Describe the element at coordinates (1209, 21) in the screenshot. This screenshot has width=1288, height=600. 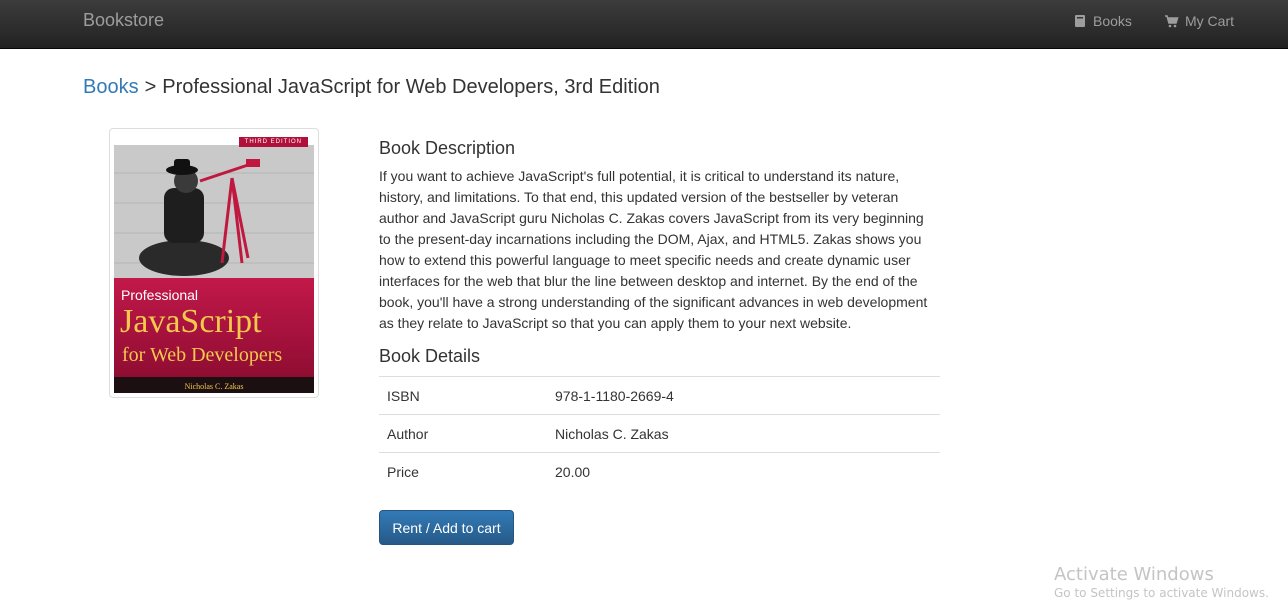
I see `nav-cart-label: My Cart` at that location.